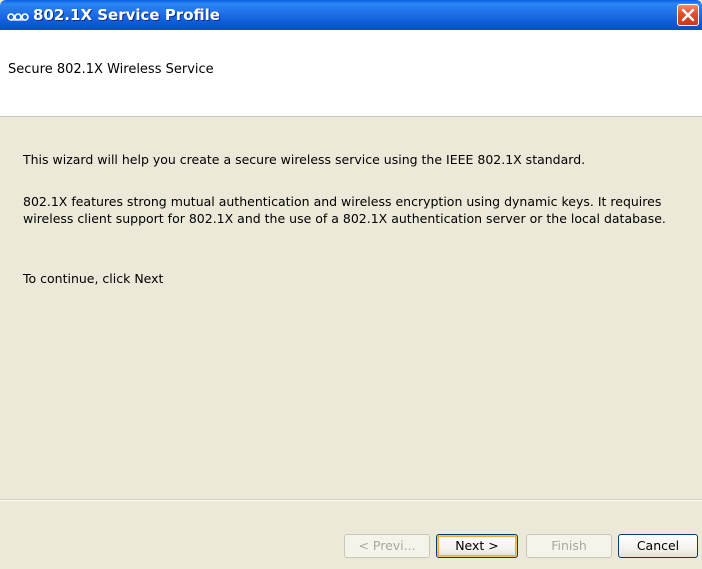 Image resolution: width=702 pixels, height=569 pixels. I want to click on finish-button: Finish, so click(569, 546).